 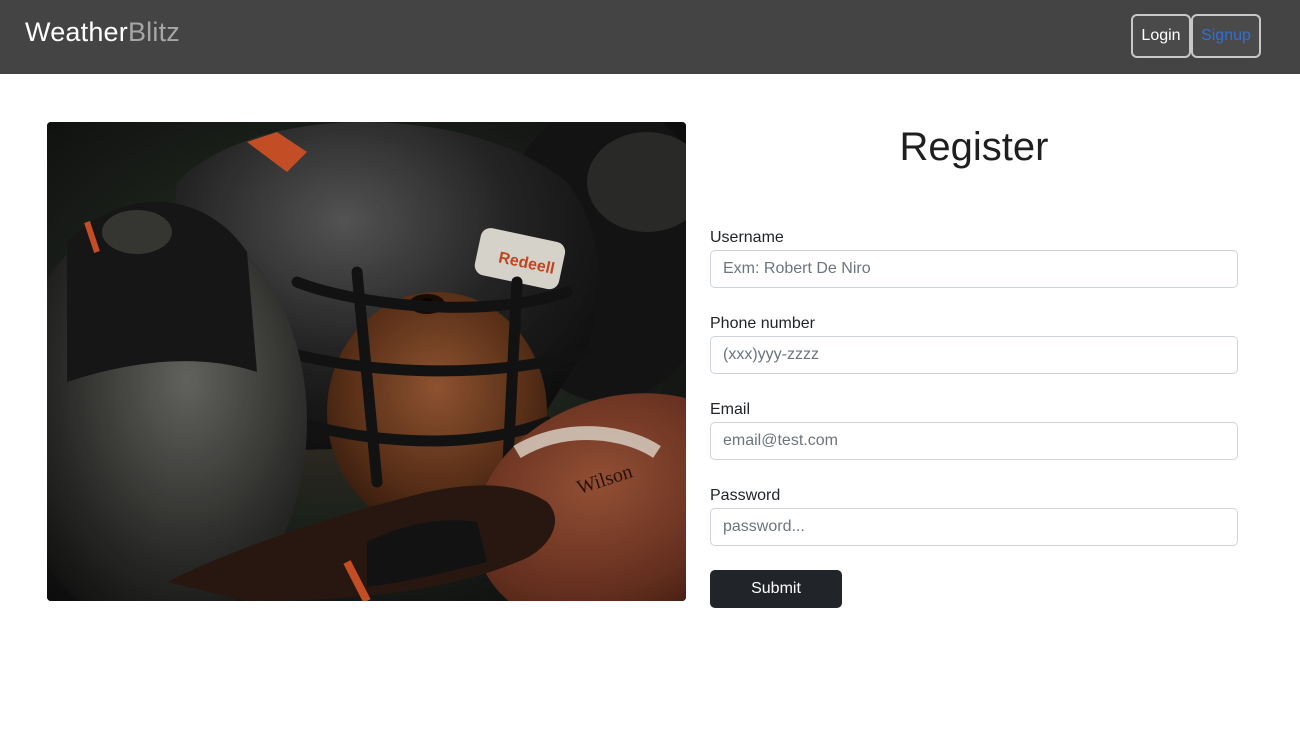 I want to click on page-title: Register, so click(x=974, y=147).